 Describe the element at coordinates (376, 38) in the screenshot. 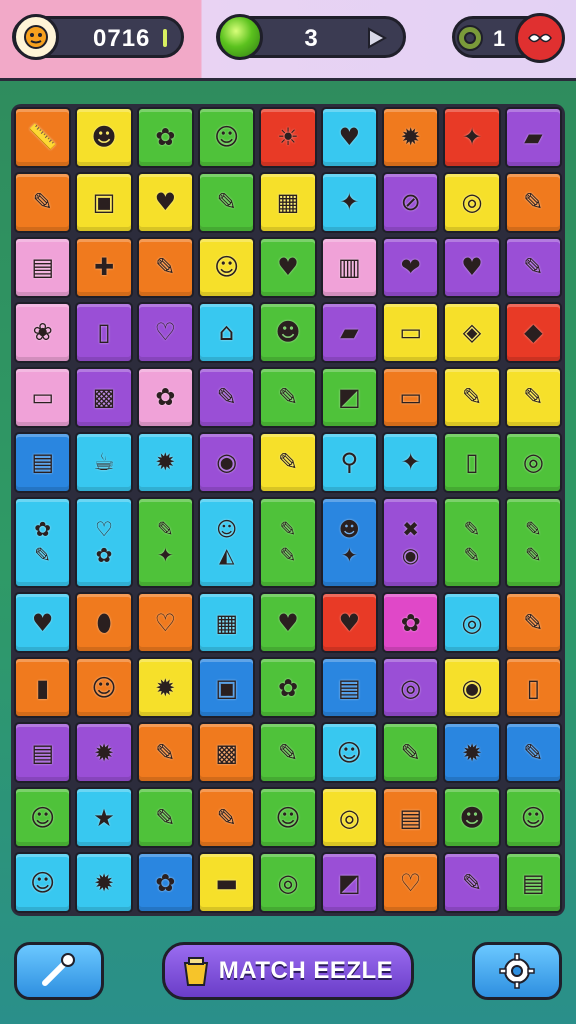

I see `arrow-play-icon` at that location.